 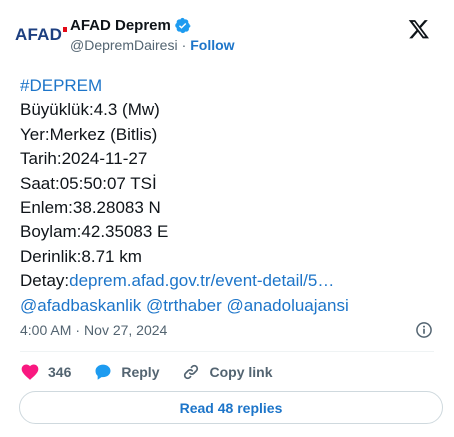 I want to click on tweet-line-location: Yer:Merkez (Bitlis), so click(x=89, y=134).